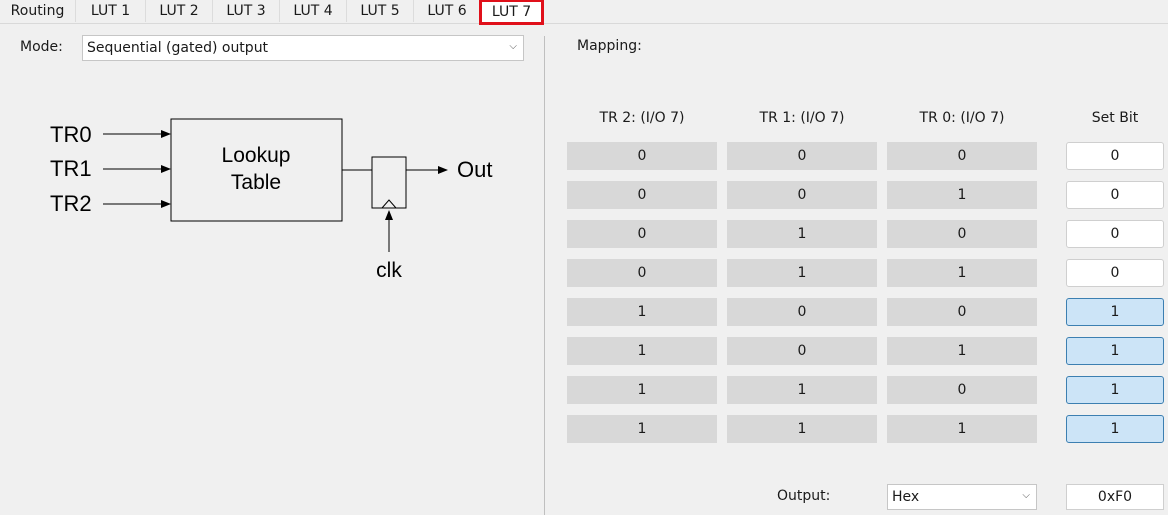  Describe the element at coordinates (389, 204) in the screenshot. I see `clock-triangle-icon` at that location.